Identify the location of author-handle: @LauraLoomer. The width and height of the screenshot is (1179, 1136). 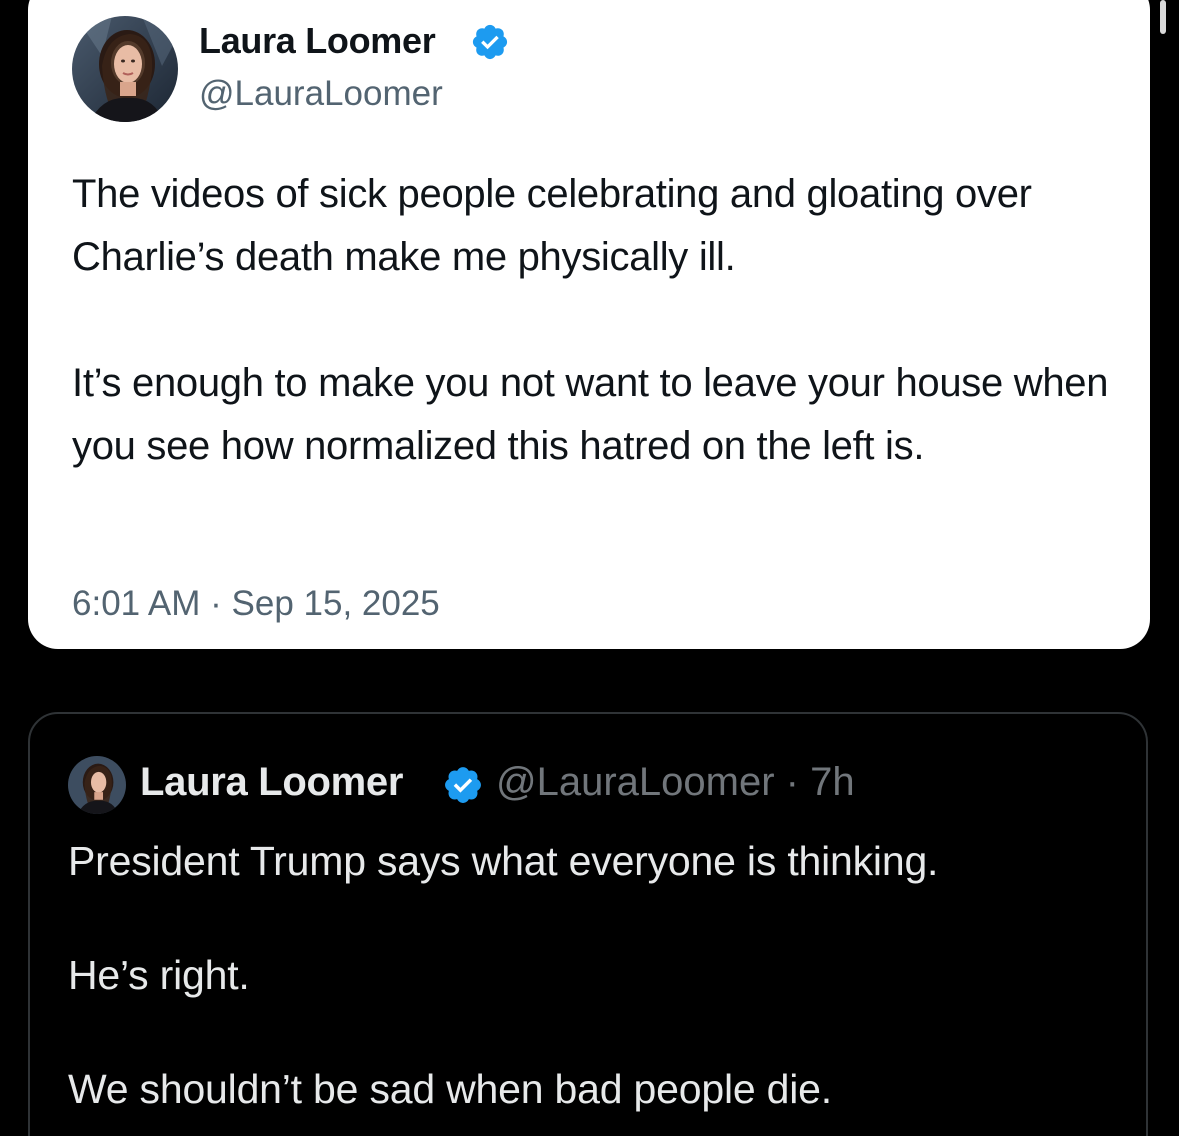
(321, 94).